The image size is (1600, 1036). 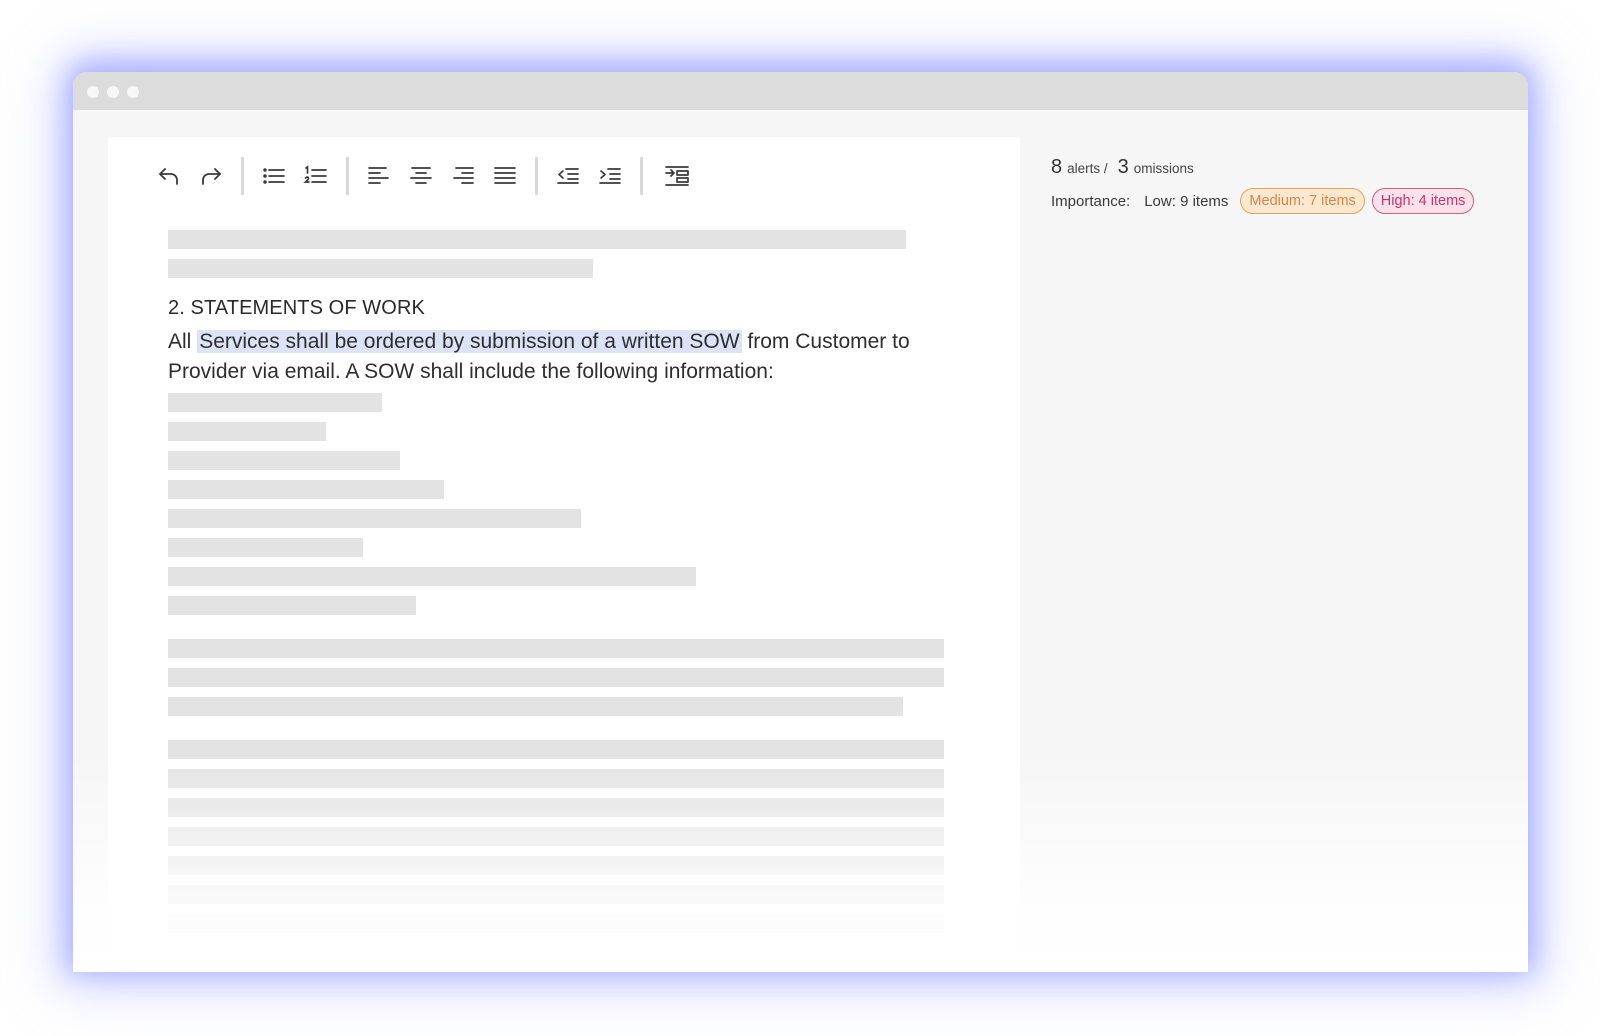 I want to click on outdent-button, so click(x=568, y=176).